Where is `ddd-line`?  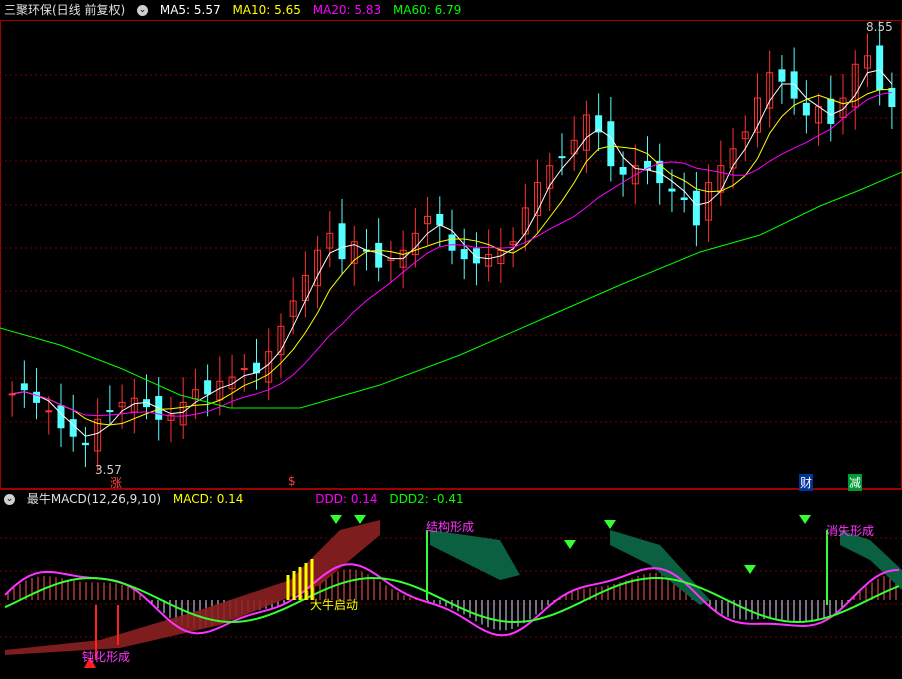 ddd-line is located at coordinates (452, 600).